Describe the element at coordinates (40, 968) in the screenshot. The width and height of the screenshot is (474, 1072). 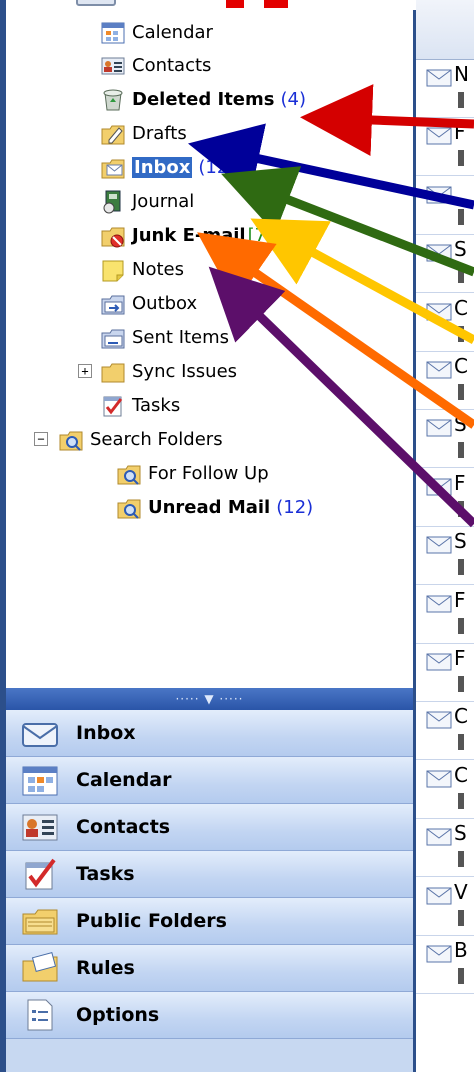
I see `rules-folder-icon` at that location.